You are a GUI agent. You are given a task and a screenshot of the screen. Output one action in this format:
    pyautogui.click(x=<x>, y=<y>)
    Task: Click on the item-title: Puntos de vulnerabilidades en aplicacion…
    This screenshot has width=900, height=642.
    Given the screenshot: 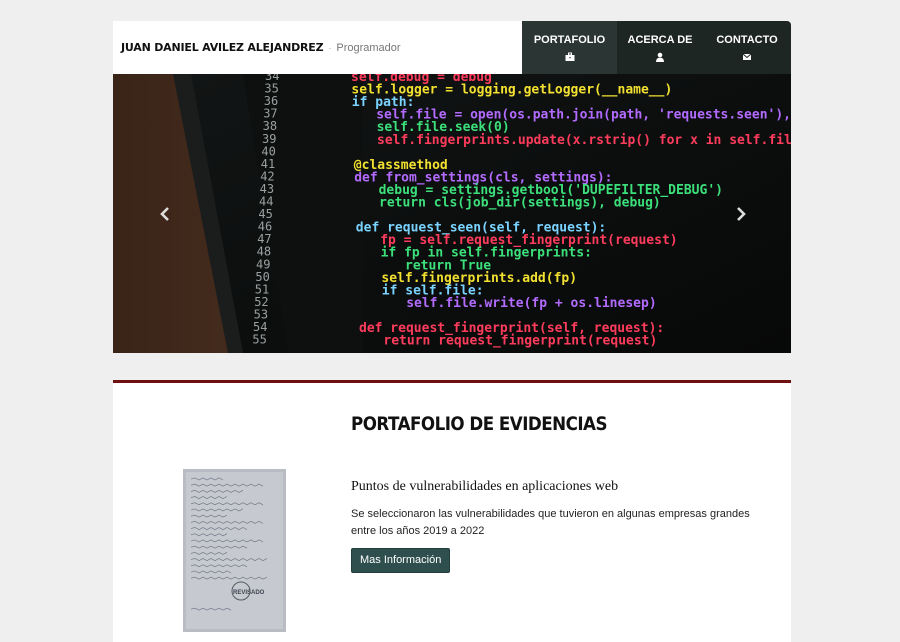 What is the action you would take?
    pyautogui.click(x=485, y=486)
    